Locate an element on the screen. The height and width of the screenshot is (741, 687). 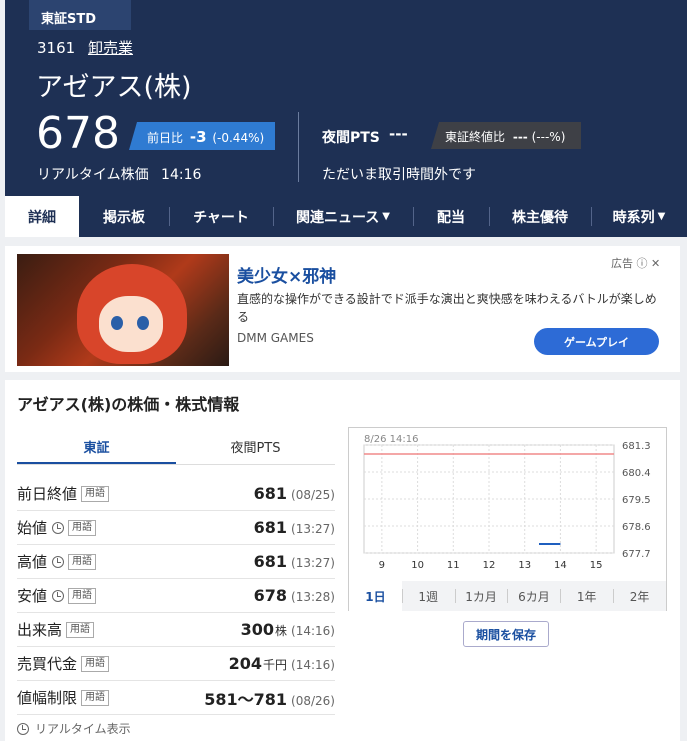
nav-history: 時系列 ▼ is located at coordinates (639, 216).